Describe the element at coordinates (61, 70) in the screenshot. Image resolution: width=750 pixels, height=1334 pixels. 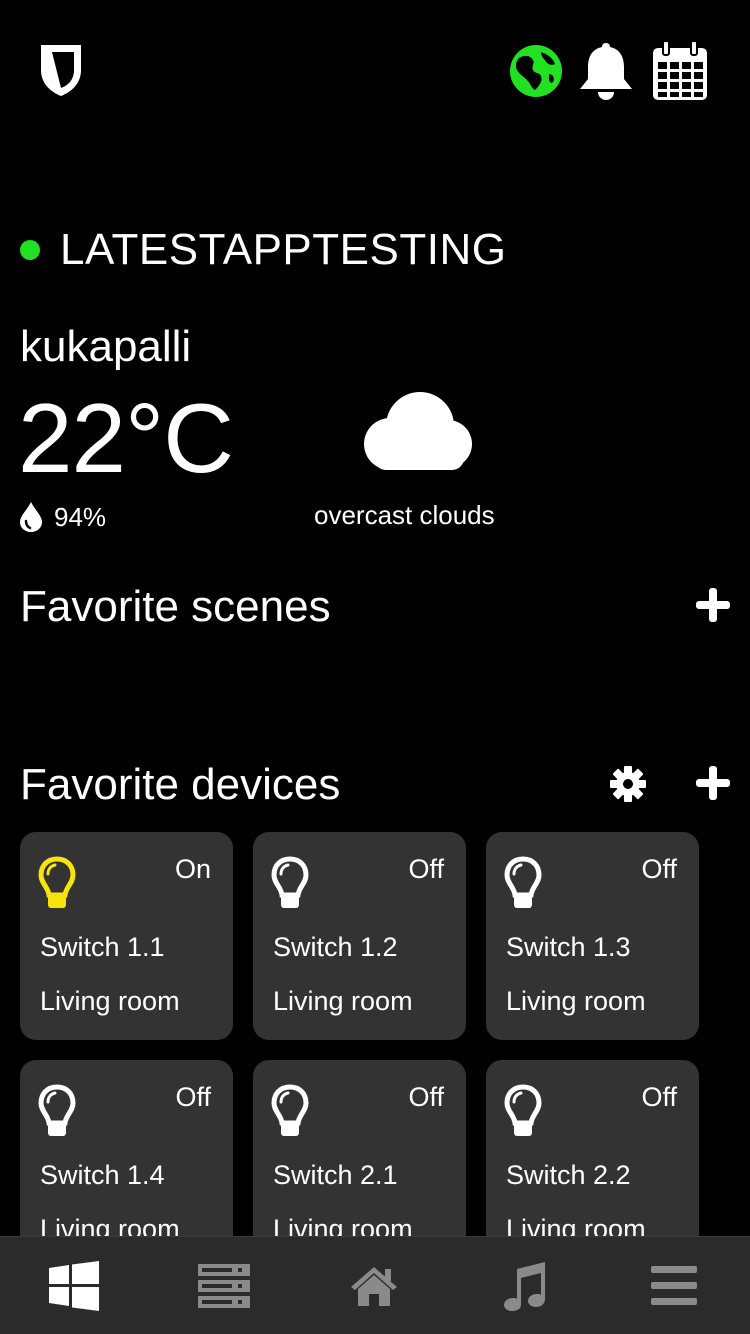
I see `shield-logo-icon` at that location.